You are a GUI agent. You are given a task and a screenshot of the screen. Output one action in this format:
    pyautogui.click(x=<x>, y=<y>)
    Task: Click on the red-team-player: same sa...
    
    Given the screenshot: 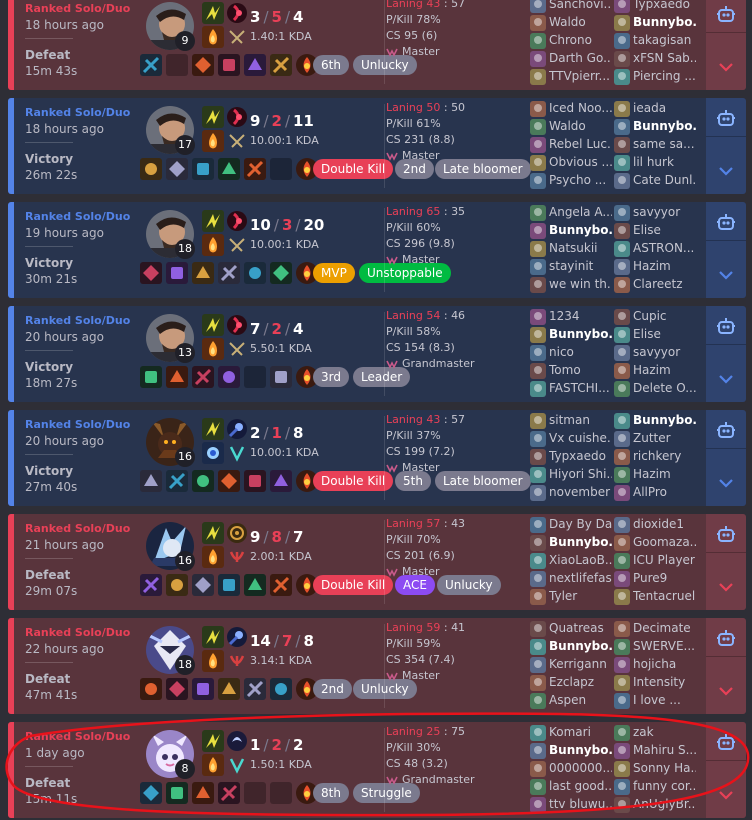 What is the action you would take?
    pyautogui.click(x=657, y=145)
    